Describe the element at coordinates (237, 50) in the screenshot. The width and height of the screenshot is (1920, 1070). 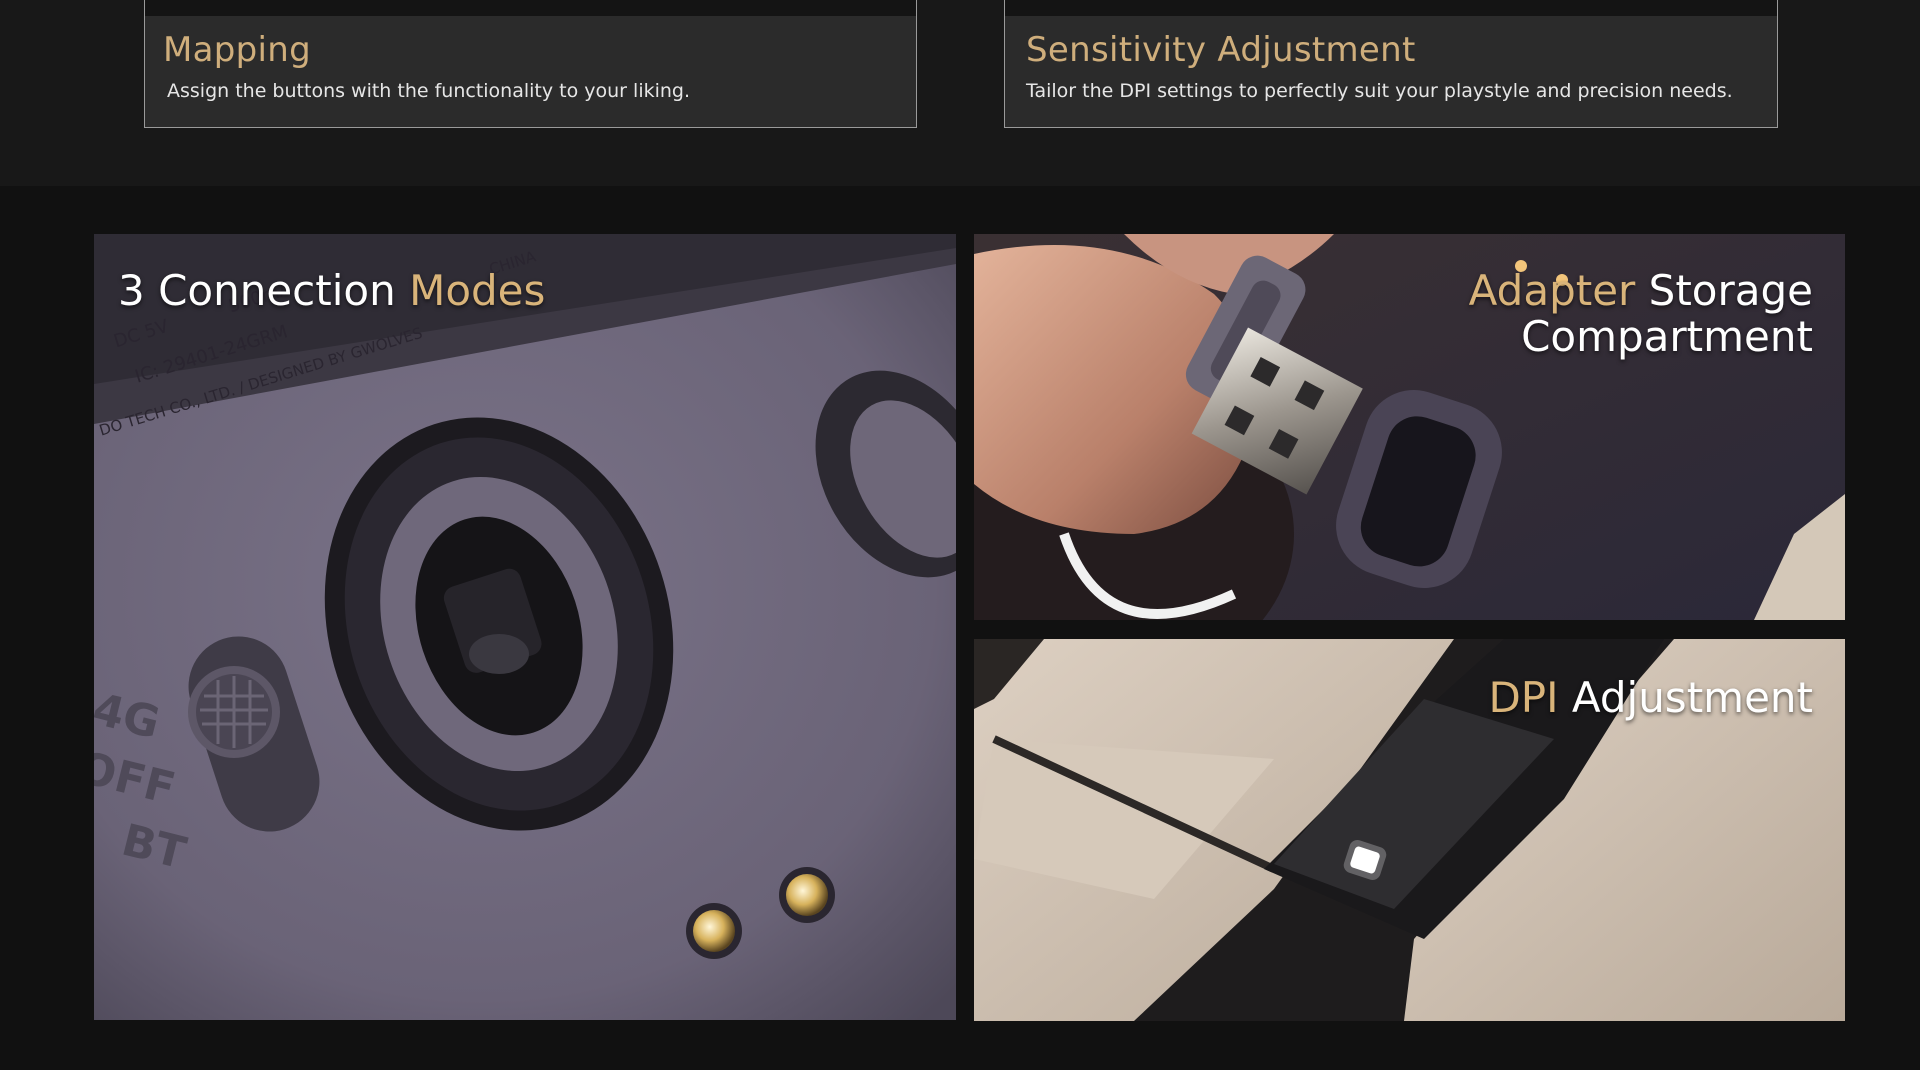
I see `feature-title: Mapping` at that location.